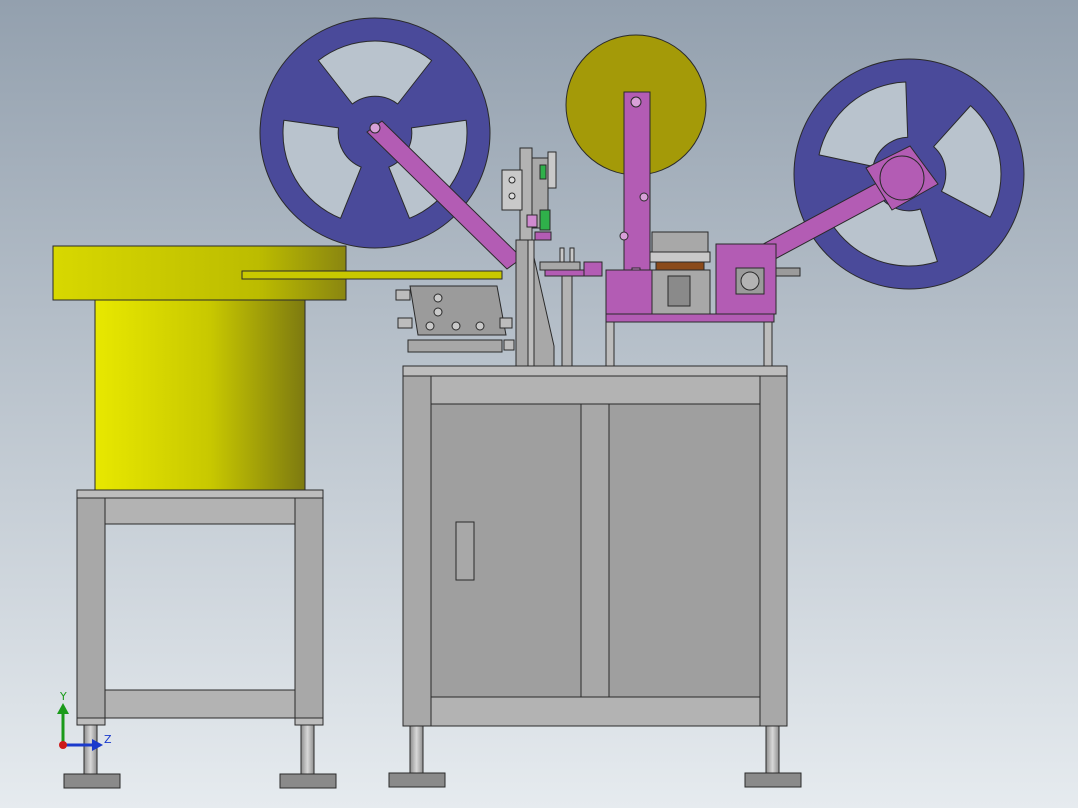 The width and height of the screenshot is (1078, 808). Describe the element at coordinates (684, 550) in the screenshot. I see `cabinet-door-right` at that location.